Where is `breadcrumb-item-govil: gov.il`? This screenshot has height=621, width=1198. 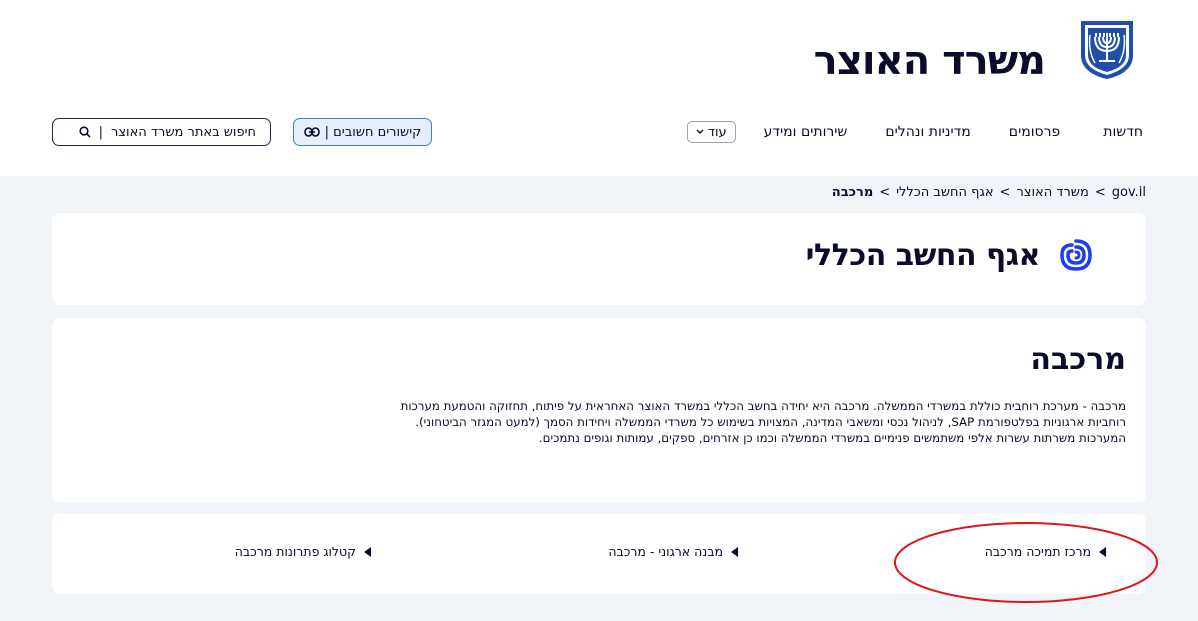
breadcrumb-item-govil: gov.il is located at coordinates (1129, 192).